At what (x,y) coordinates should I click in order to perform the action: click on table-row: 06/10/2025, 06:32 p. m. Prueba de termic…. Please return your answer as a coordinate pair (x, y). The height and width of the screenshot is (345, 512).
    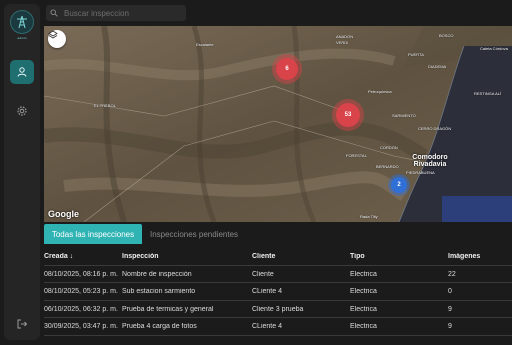
    Looking at the image, I should click on (278, 309).